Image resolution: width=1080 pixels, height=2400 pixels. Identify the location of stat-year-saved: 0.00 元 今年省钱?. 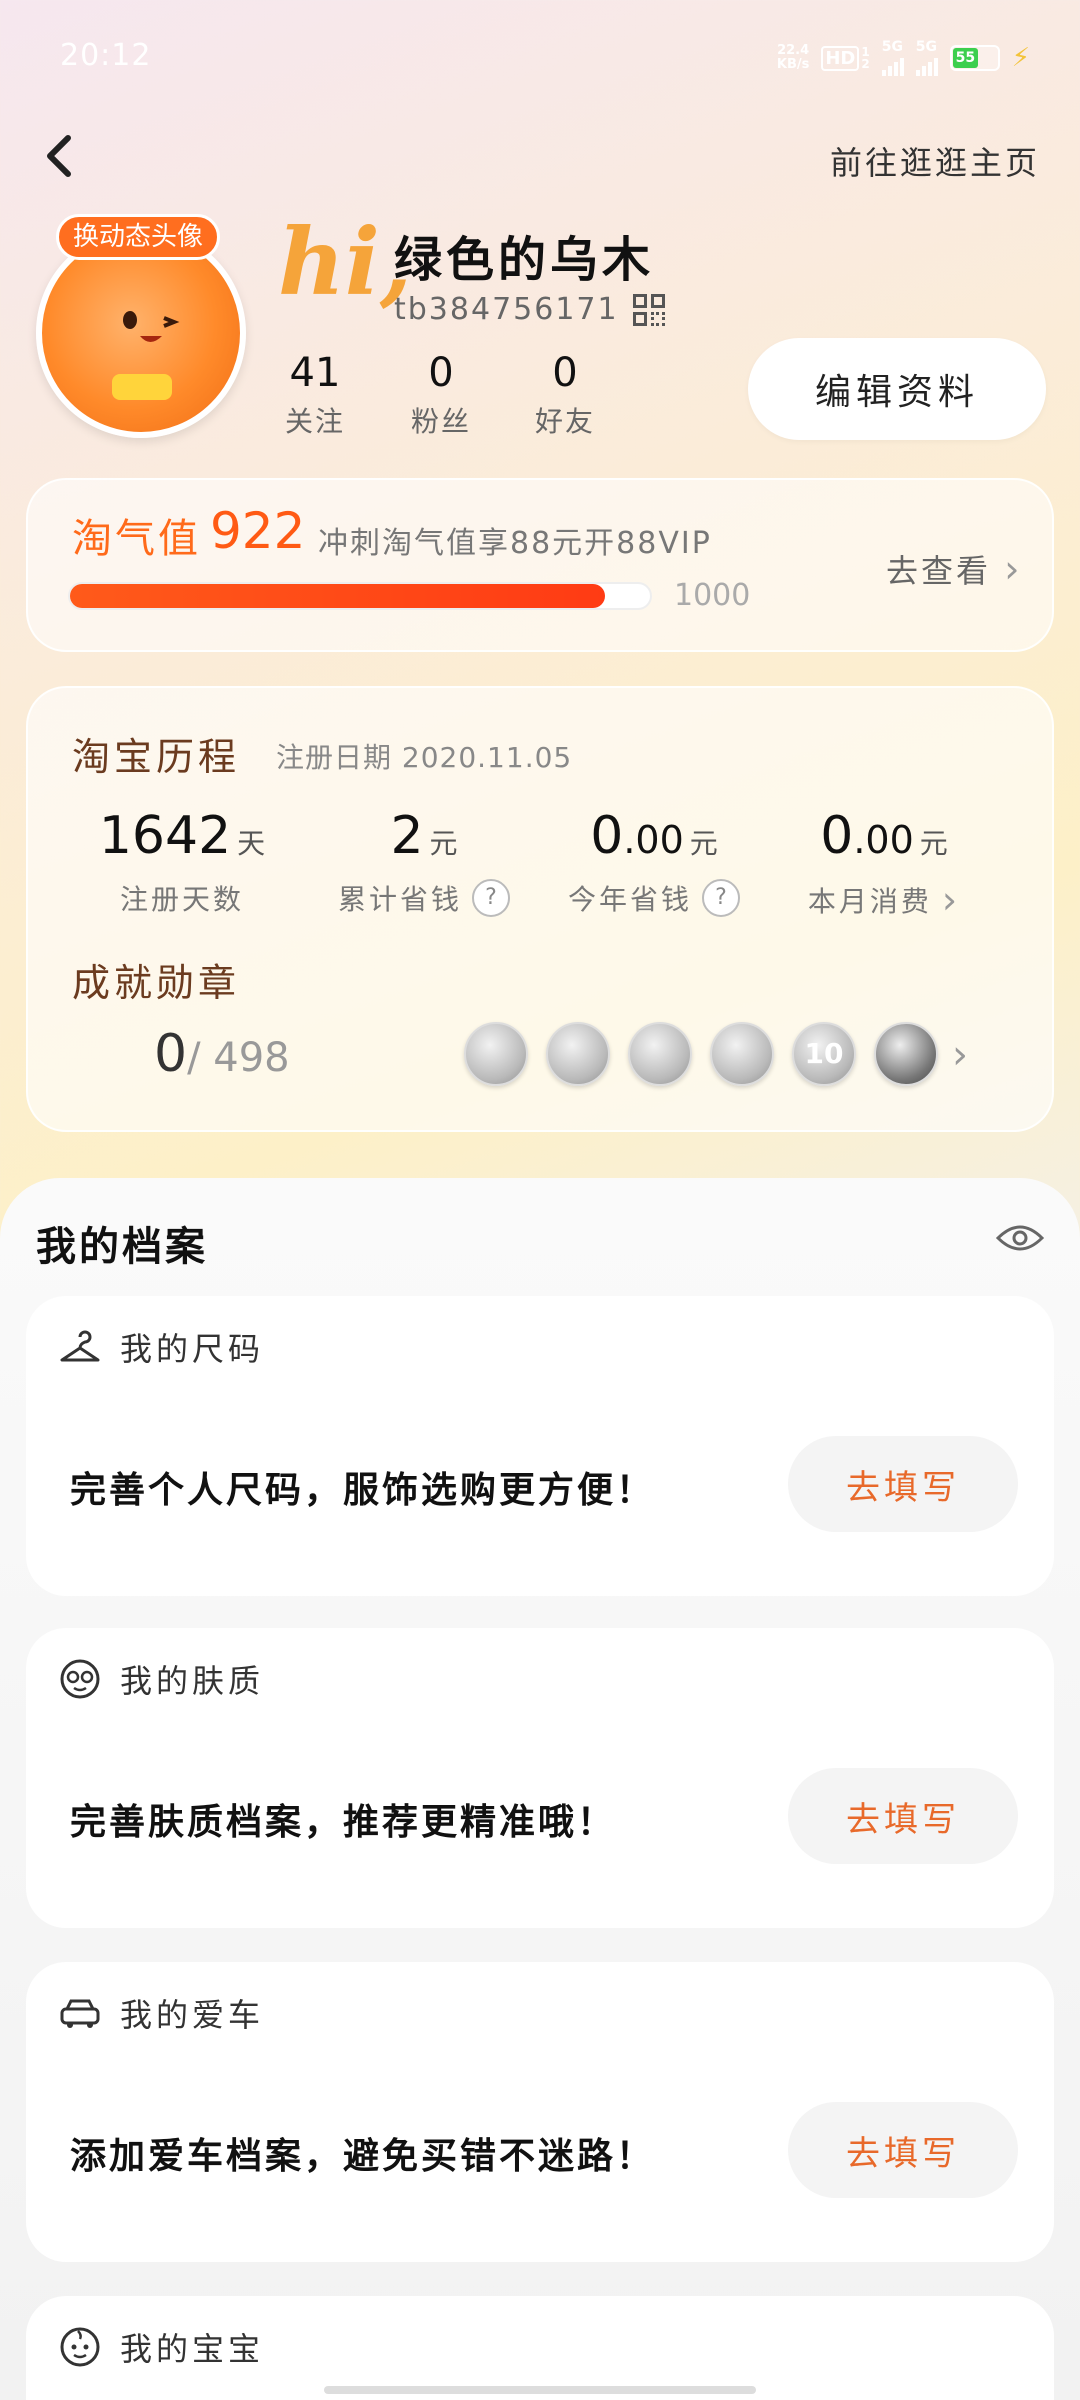
(654, 862).